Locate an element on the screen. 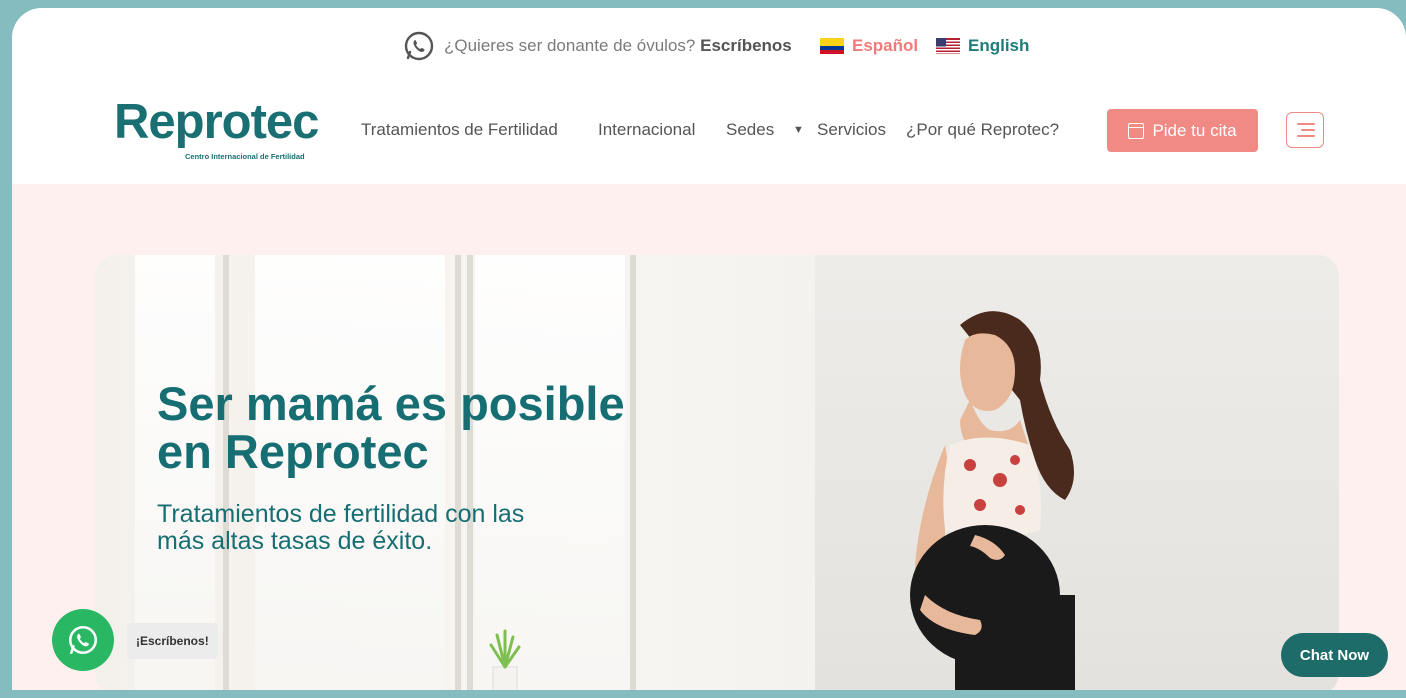 This screenshot has height=698, width=1406. whatsapp-label: ¡Escríbenos! is located at coordinates (172, 641).